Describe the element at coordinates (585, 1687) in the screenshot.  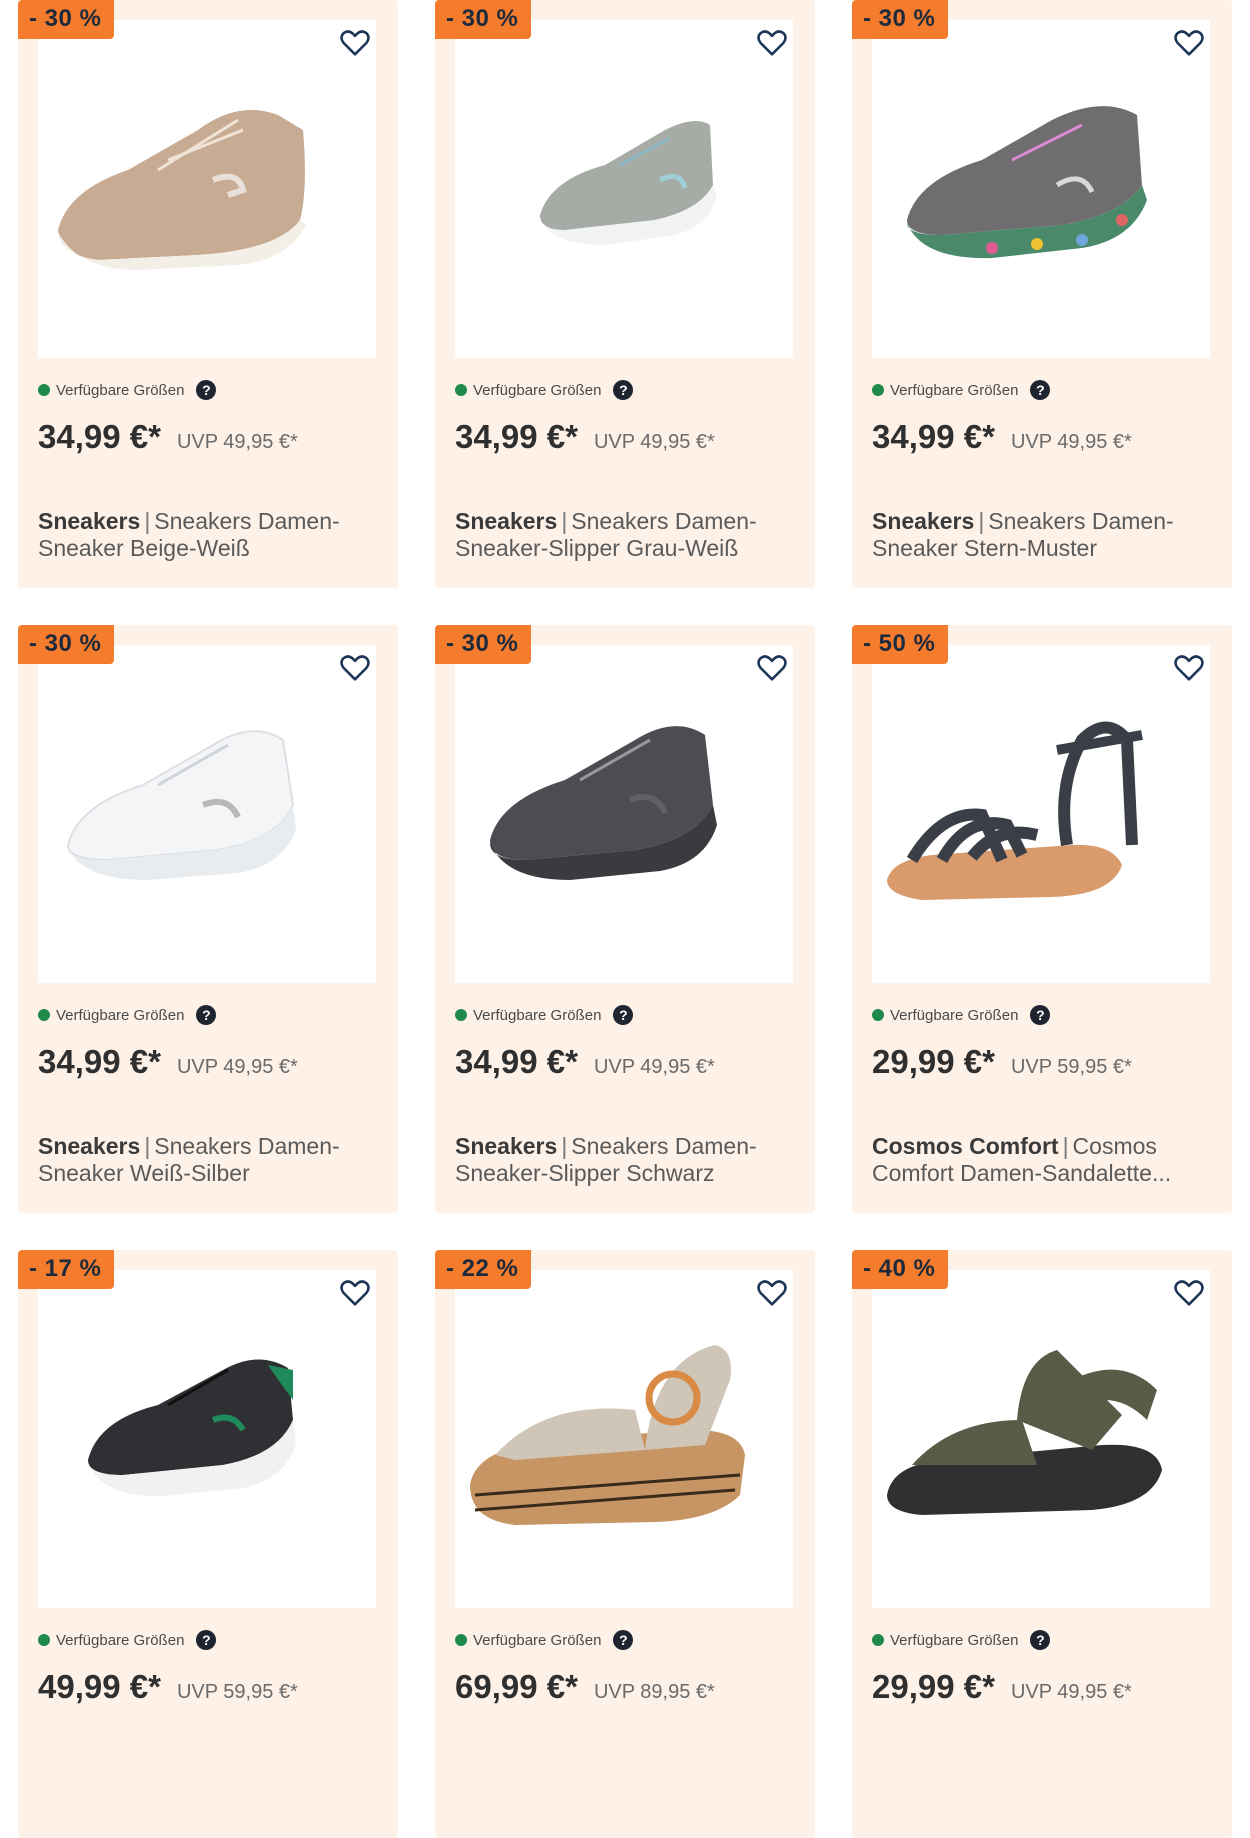
I see `price-row: 69,99 €* UVP 89,95 €*` at that location.